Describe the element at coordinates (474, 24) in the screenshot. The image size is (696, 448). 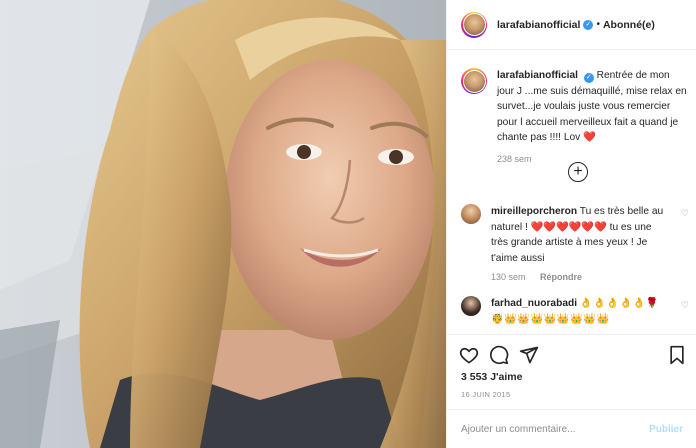
I see `author-avatar` at that location.